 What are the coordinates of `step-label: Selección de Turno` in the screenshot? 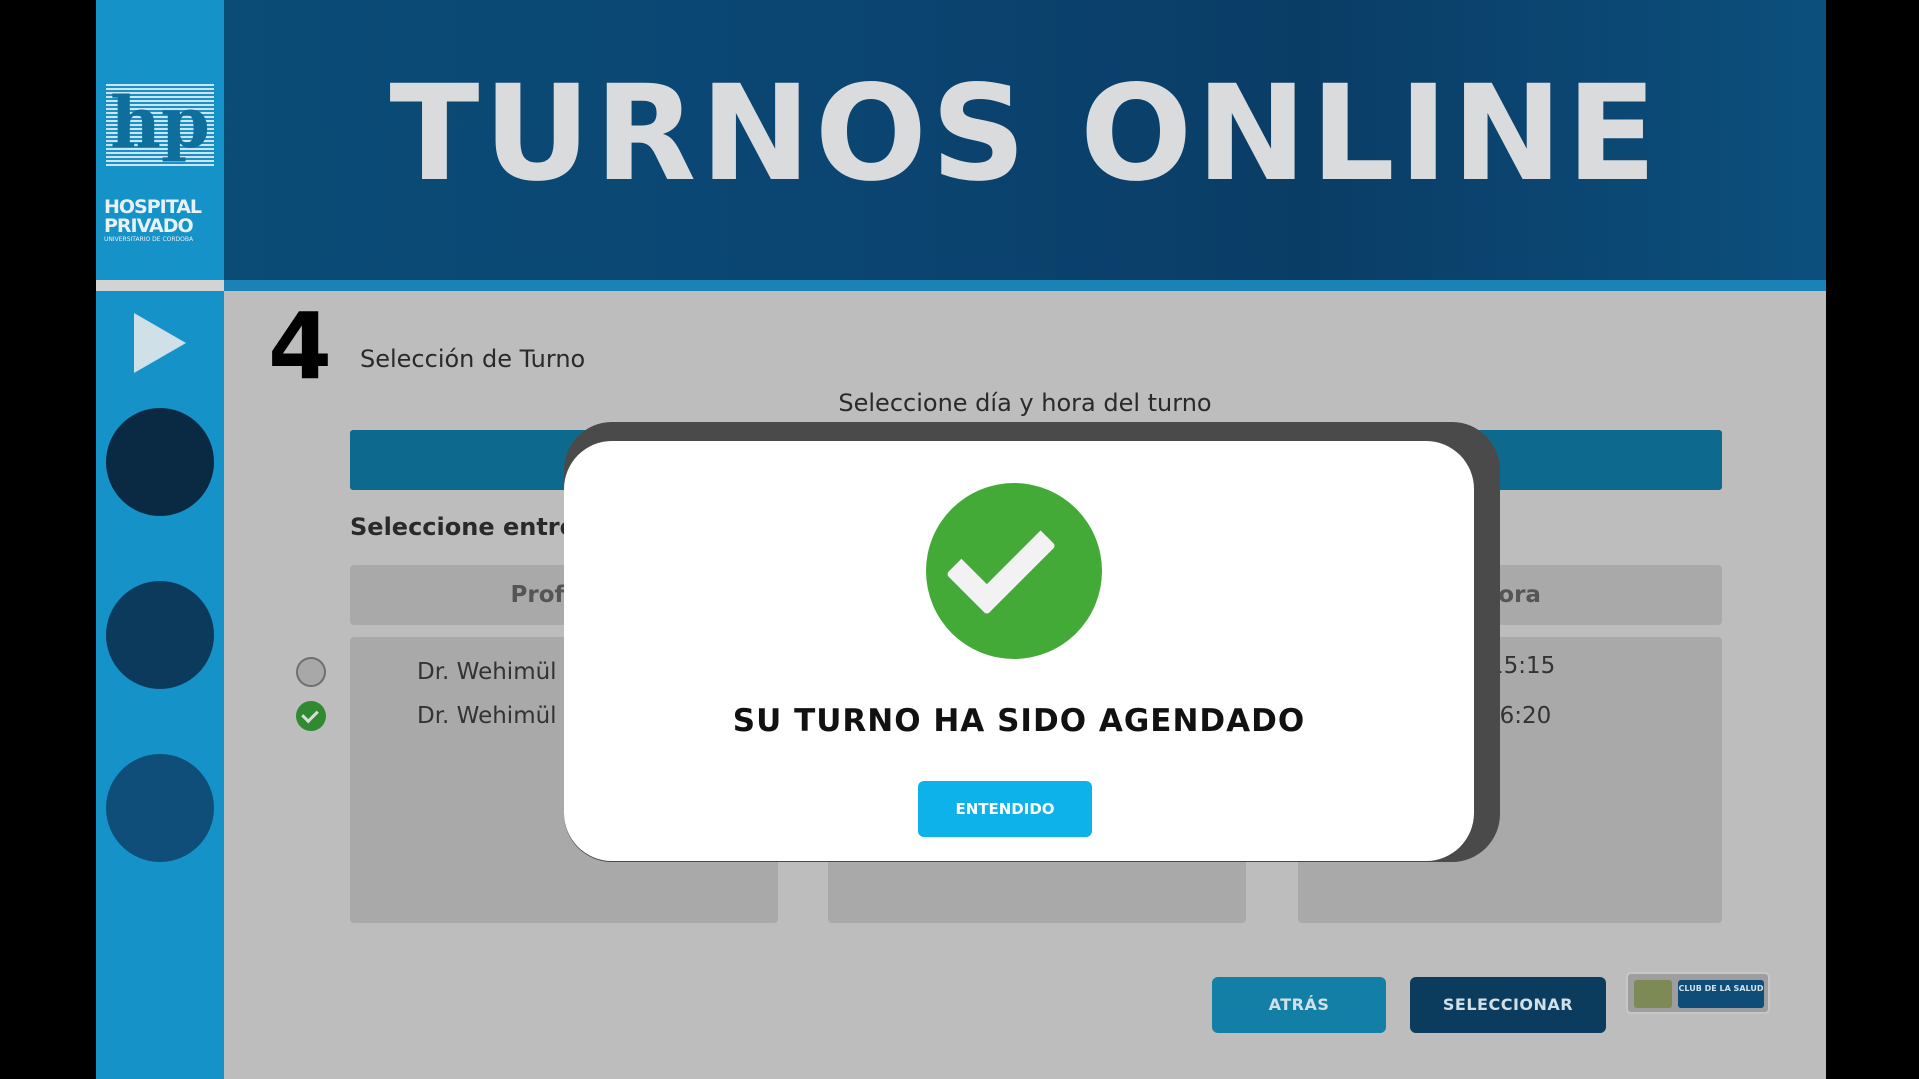 It's located at (473, 359).